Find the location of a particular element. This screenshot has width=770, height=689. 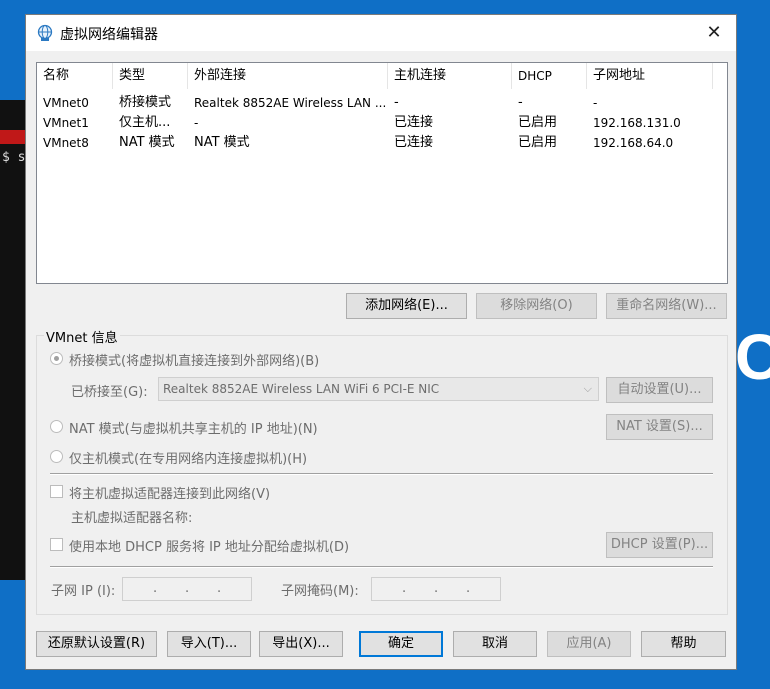

column-header-subnet: 子网地址 is located at coordinates (650, 76).